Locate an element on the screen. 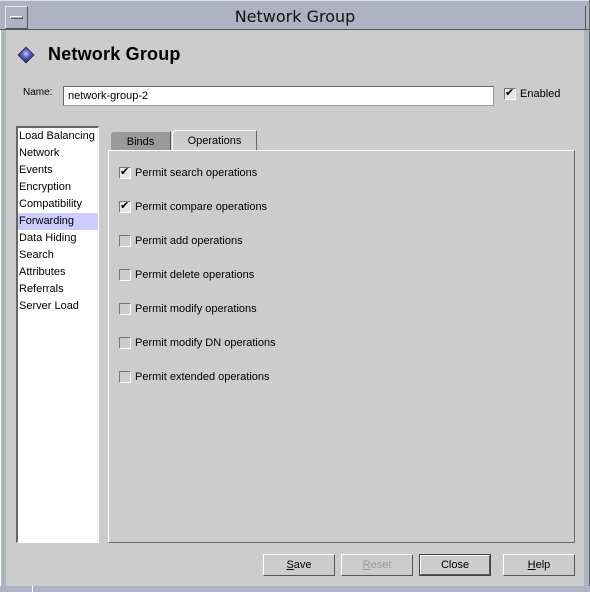 The width and height of the screenshot is (590, 592). window-title: Network Group is located at coordinates (295, 16).